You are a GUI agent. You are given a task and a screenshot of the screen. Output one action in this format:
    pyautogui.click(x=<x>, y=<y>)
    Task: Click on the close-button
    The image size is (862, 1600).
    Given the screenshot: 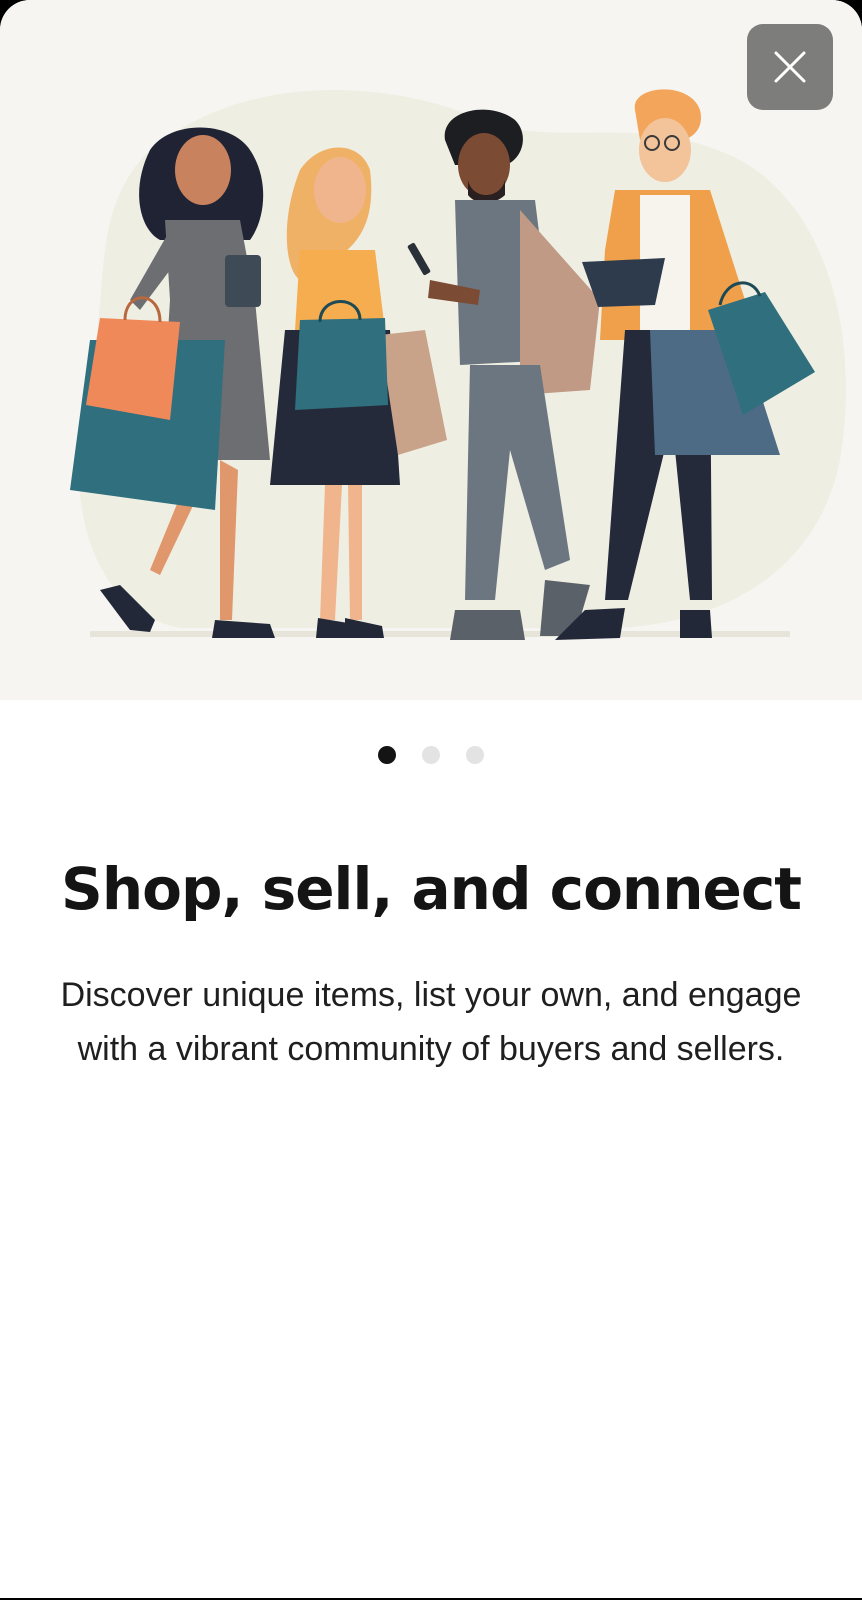 What is the action you would take?
    pyautogui.click(x=790, y=67)
    